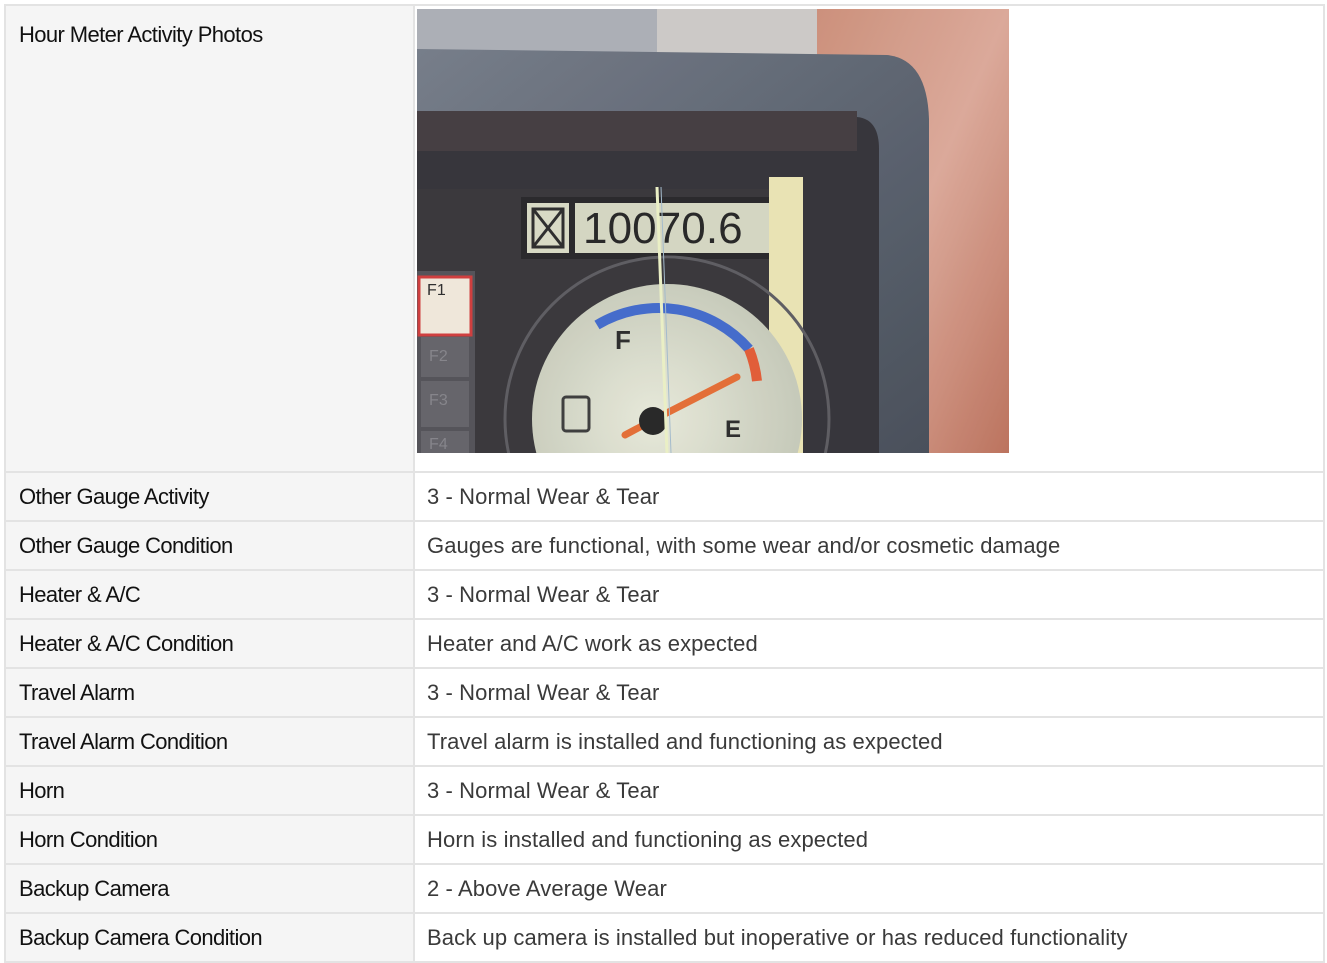 The height and width of the screenshot is (963, 1327). I want to click on row-label: Backup Camera, so click(209, 888).